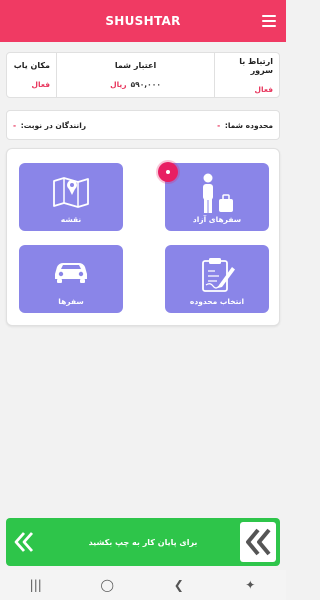  Describe the element at coordinates (136, 75) in the screenshot. I see `credit-status: اعتبار شما ۵۹۰,۰۰۰ ریال` at that location.